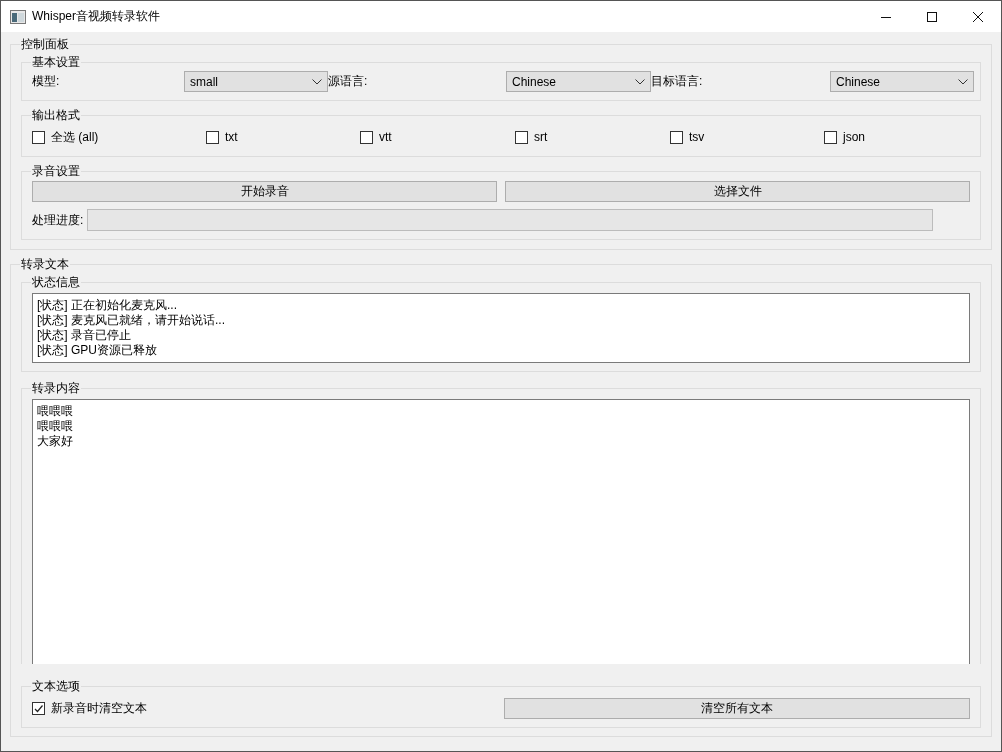  What do you see at coordinates (978, 16) in the screenshot?
I see `close-icon` at bounding box center [978, 16].